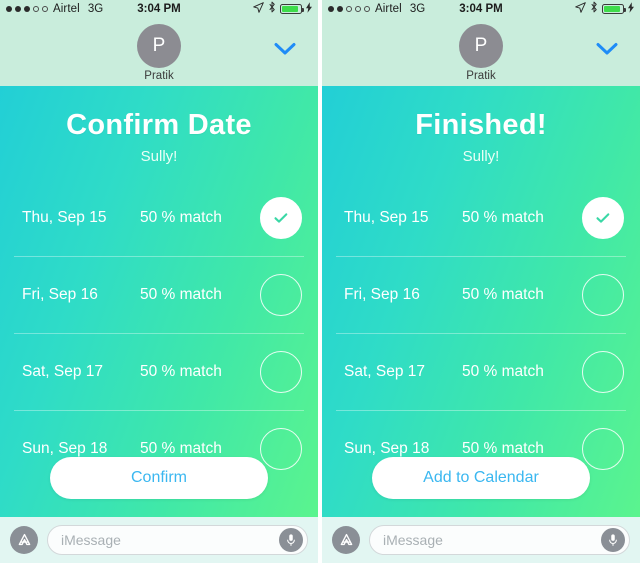 The width and height of the screenshot is (640, 563). I want to click on primary-action-button: Add to Calendar, so click(481, 478).